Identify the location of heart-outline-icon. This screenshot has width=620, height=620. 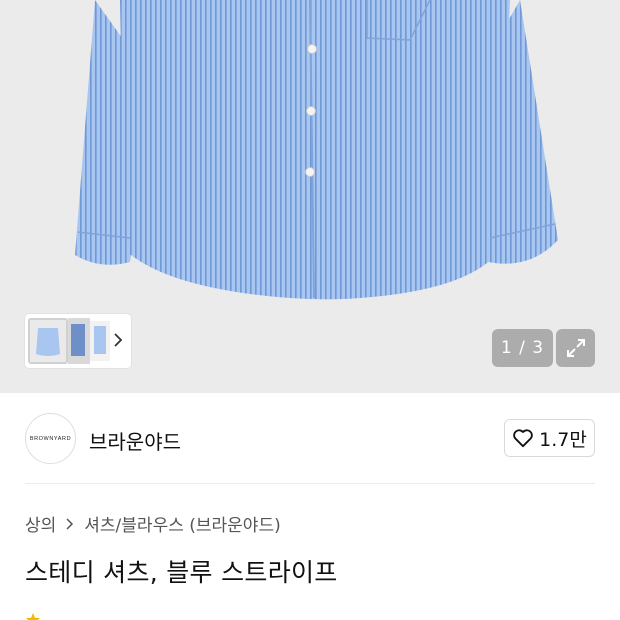
(523, 438).